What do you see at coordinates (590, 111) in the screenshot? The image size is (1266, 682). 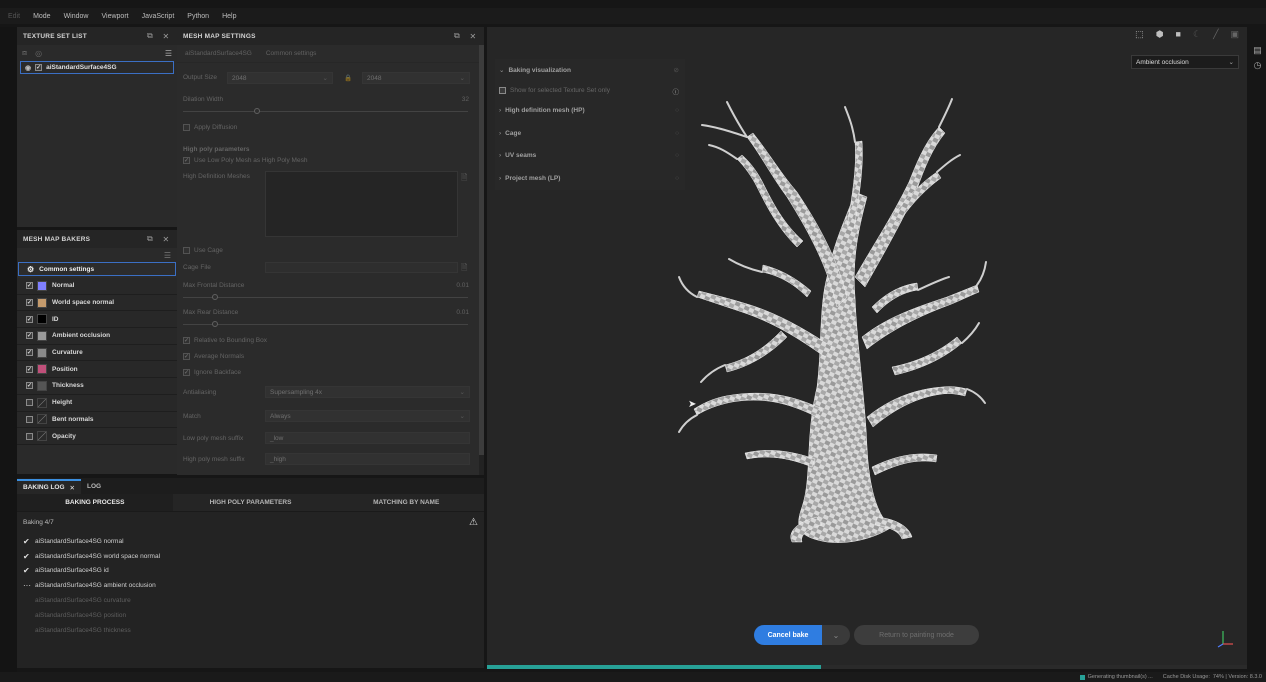 I see `visualization-section: › High definition mesh (HP) ○` at bounding box center [590, 111].